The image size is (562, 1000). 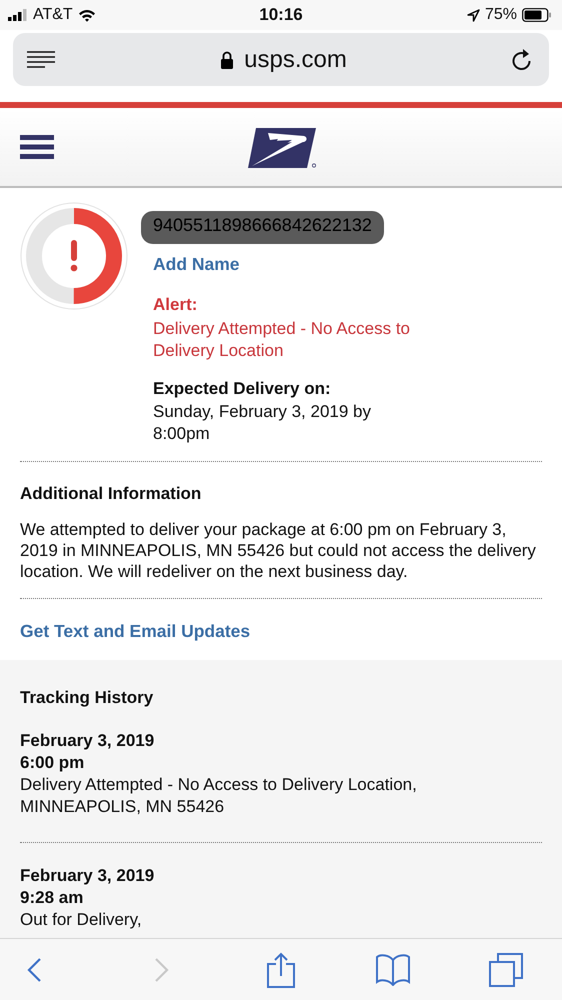 I want to click on alert-status-text: Delivery Attempted - No Access to Delivery Location, so click(x=282, y=340).